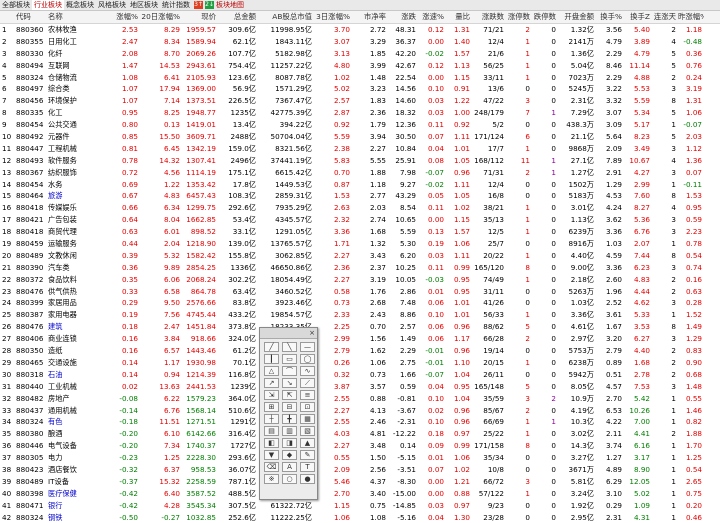 The width and height of the screenshot is (720, 523). What do you see at coordinates (489, 17) in the screenshot?
I see `column-header: 涨跌数` at bounding box center [489, 17].